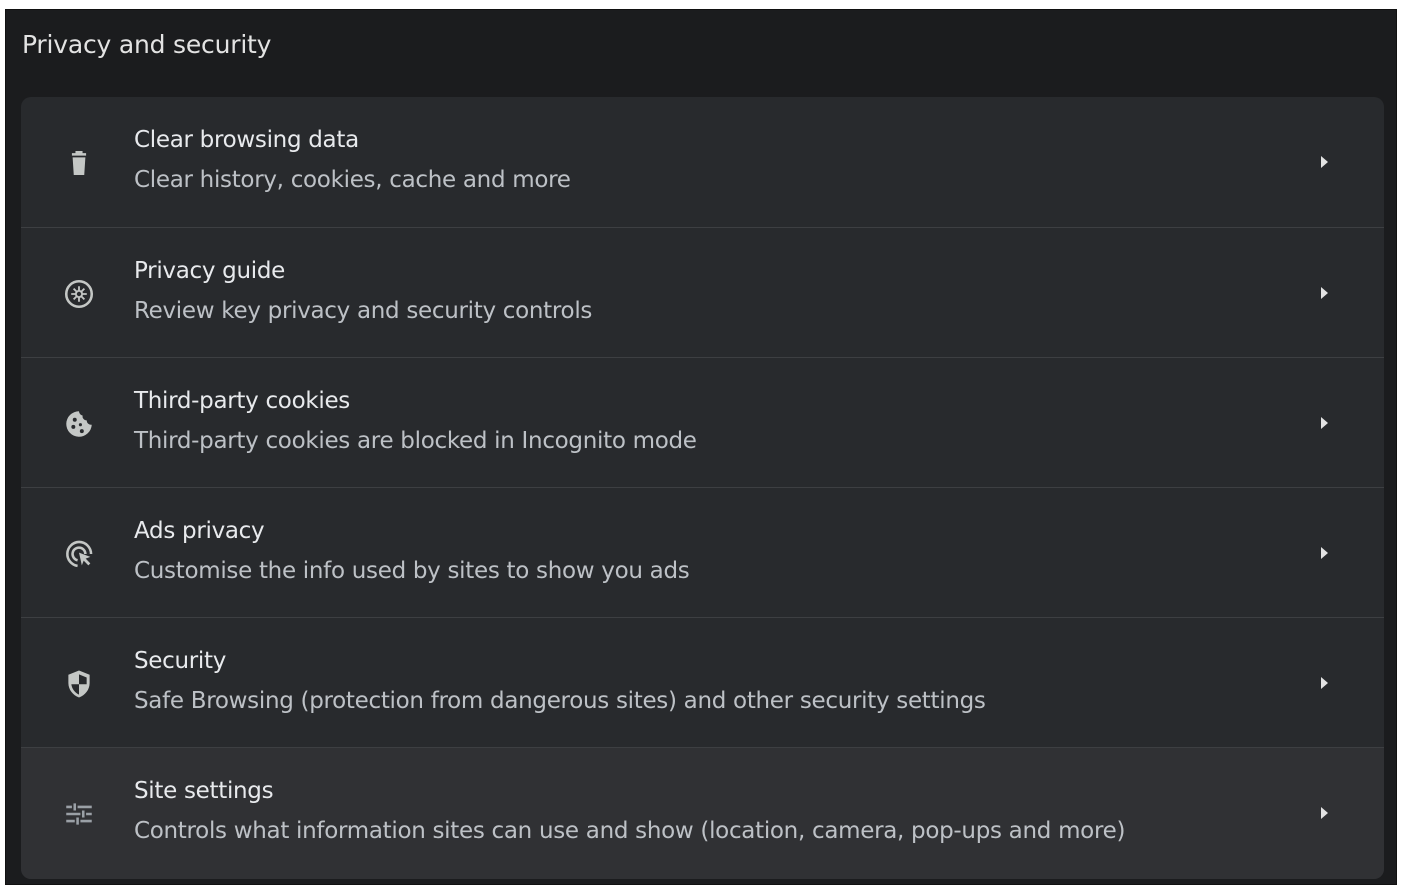  I want to click on row-title: Privacy guide, so click(210, 271).